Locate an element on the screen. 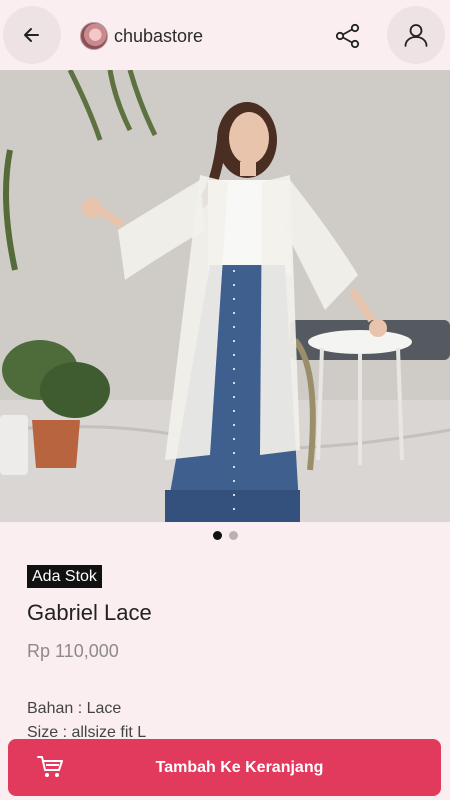 The width and height of the screenshot is (450, 800). cart-icon is located at coordinates (50, 766).